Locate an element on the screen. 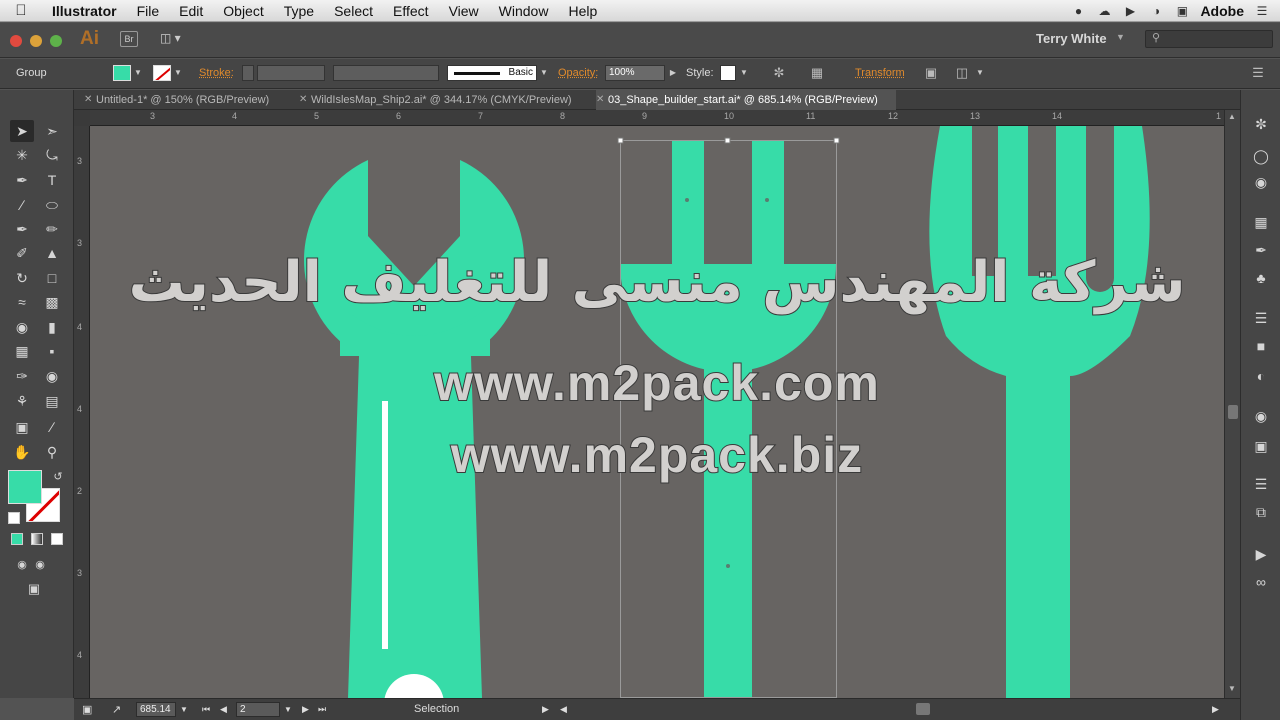 This screenshot has height=720, width=1280. style-dropdown-arrow: ▼ is located at coordinates (744, 73).